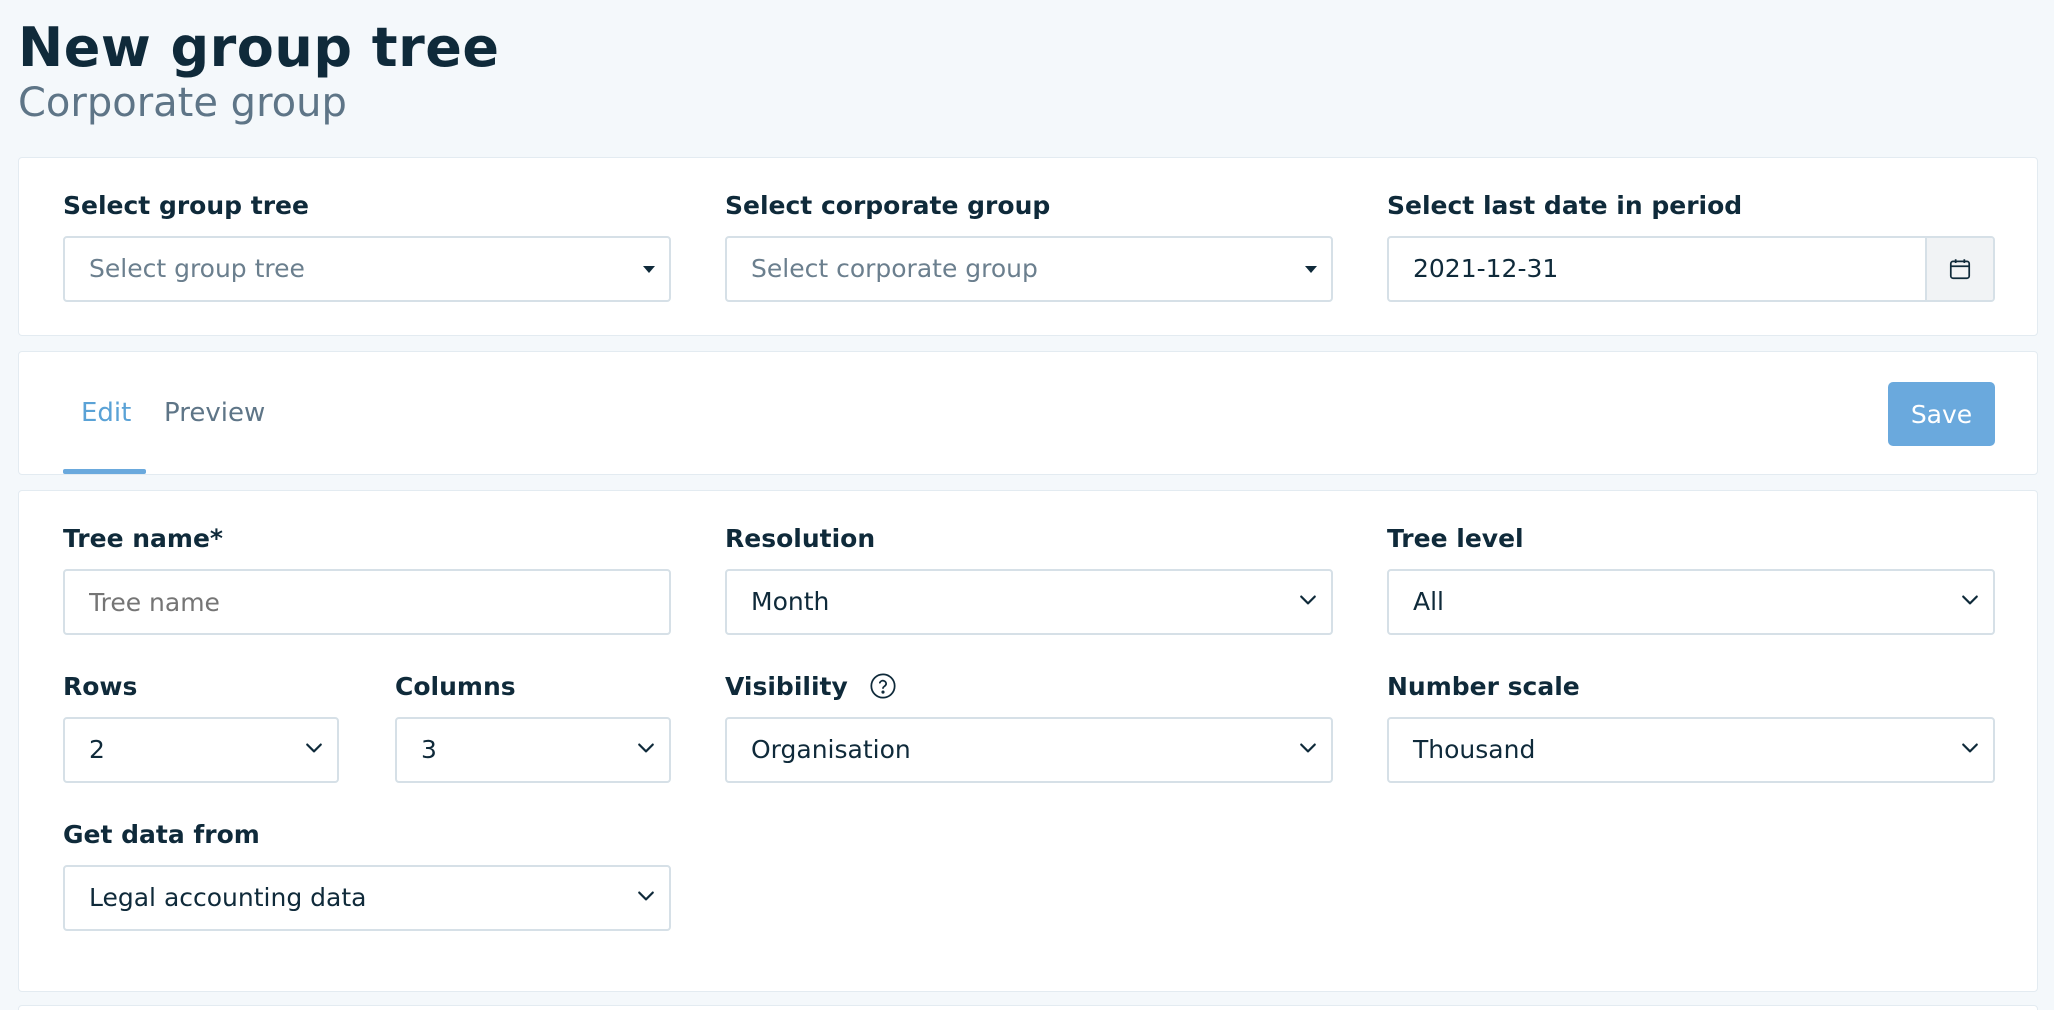 The image size is (2054, 1010). Describe the element at coordinates (429, 749) in the screenshot. I see `columns-value: 3` at that location.